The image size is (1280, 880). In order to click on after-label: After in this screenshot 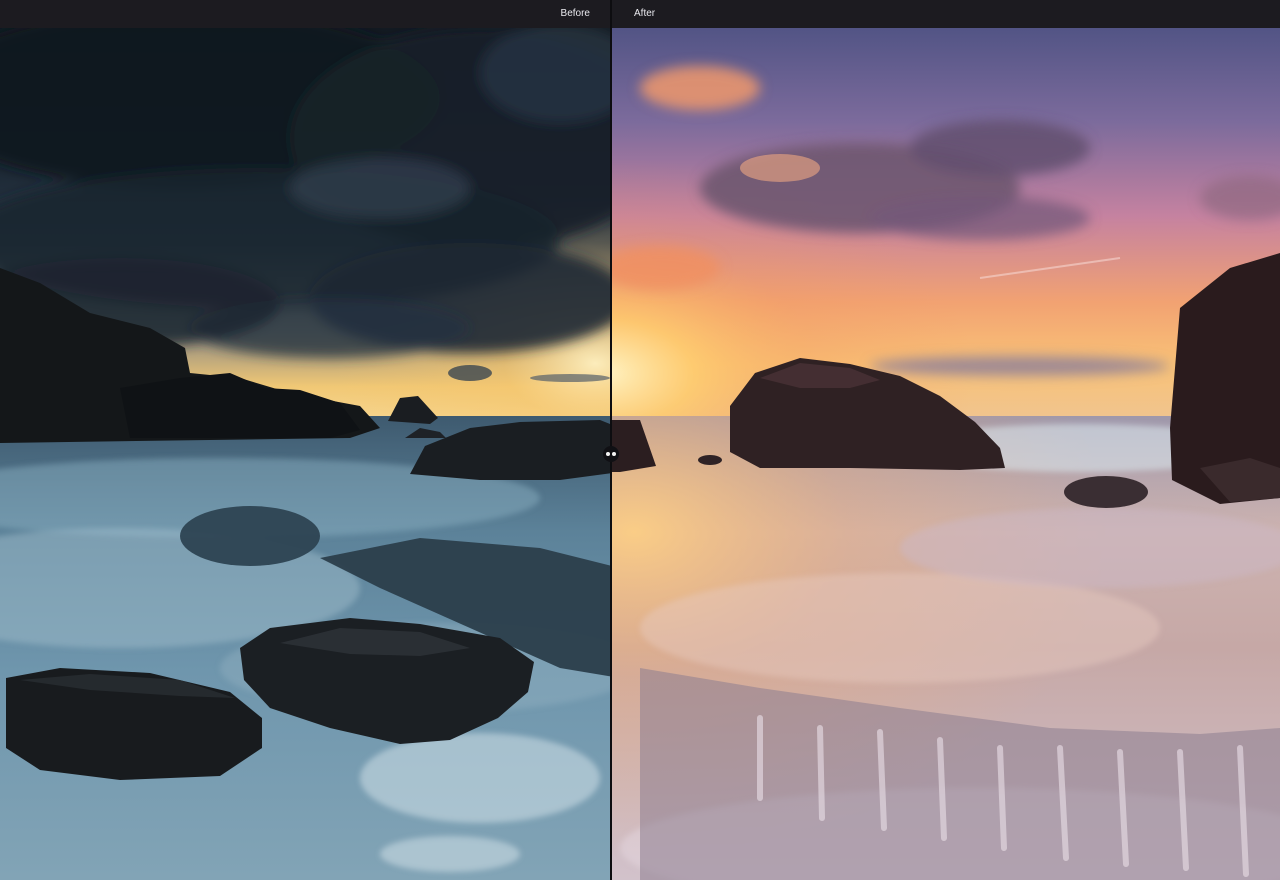, I will do `click(645, 13)`.